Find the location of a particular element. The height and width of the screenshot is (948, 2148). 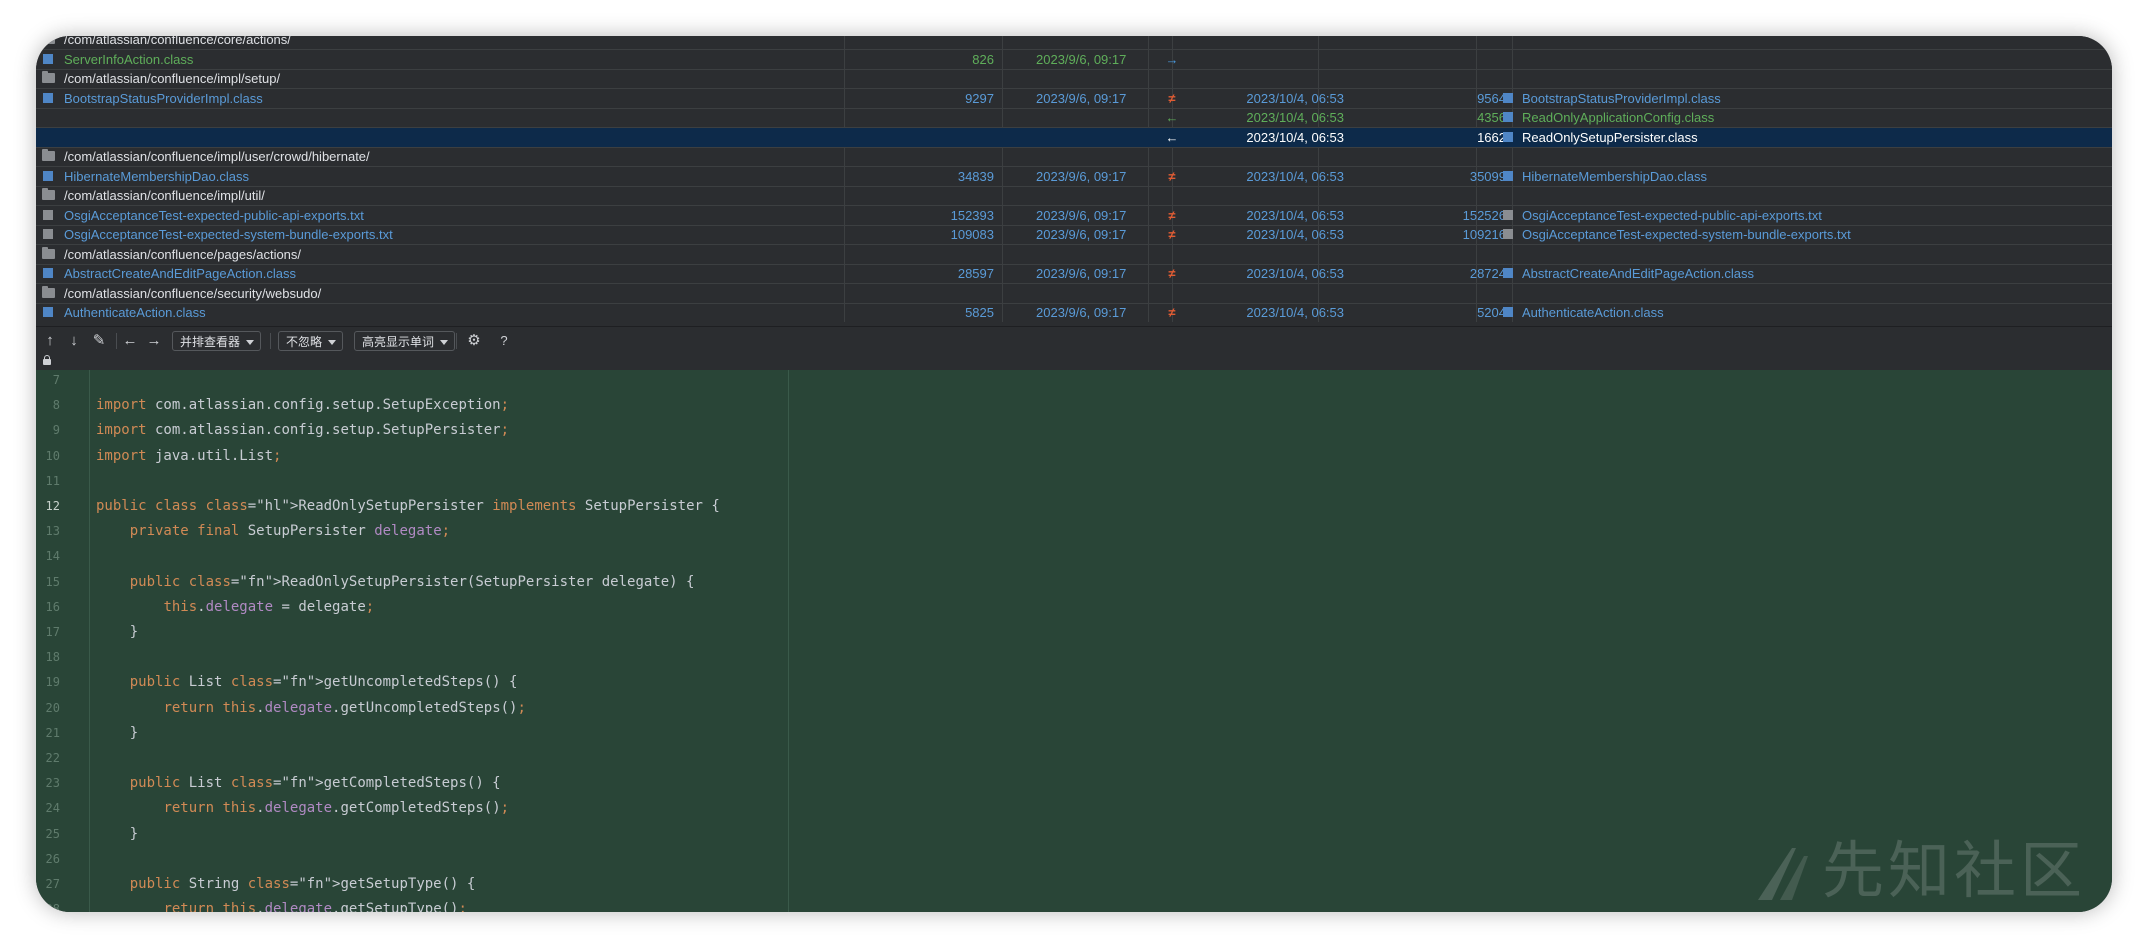

left-file-size: 152393 is located at coordinates (972, 215).